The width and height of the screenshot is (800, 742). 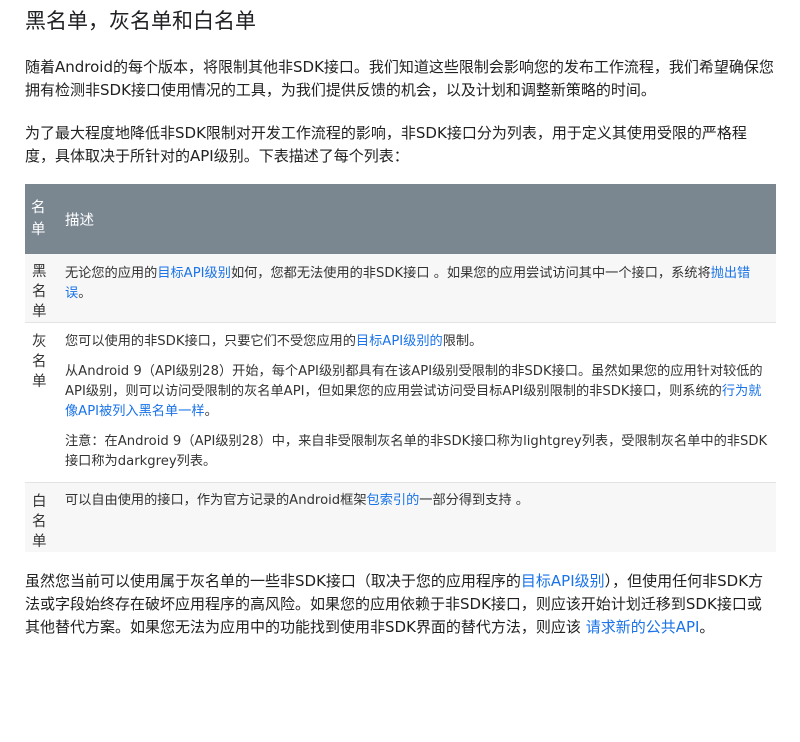 What do you see at coordinates (470, 273) in the screenshot?
I see `blacklist-desc-middle: 如何，您都无法使用的非SDK接口 。如果您的应用尝试访问其中一个接口，系统将` at bounding box center [470, 273].